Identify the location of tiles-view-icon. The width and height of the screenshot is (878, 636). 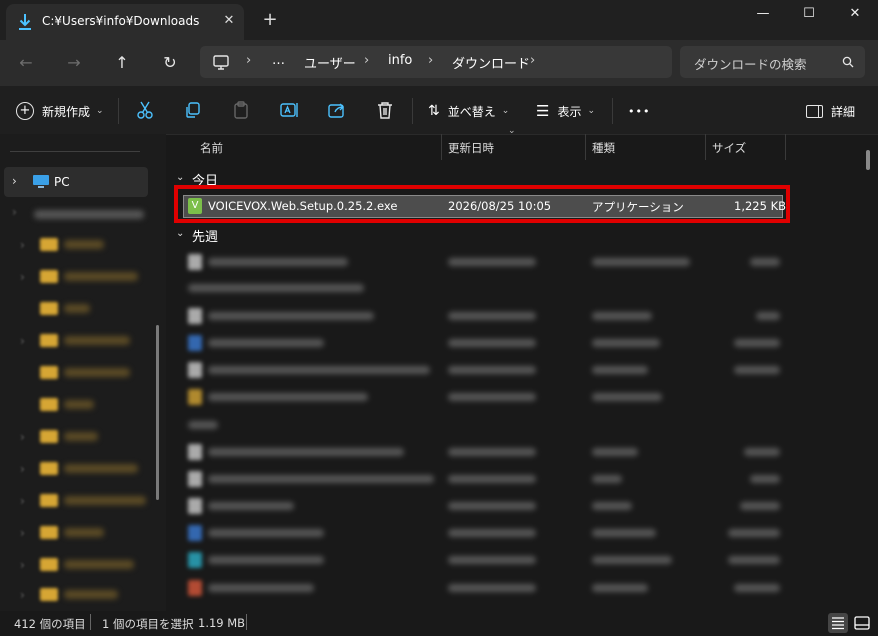
(862, 623).